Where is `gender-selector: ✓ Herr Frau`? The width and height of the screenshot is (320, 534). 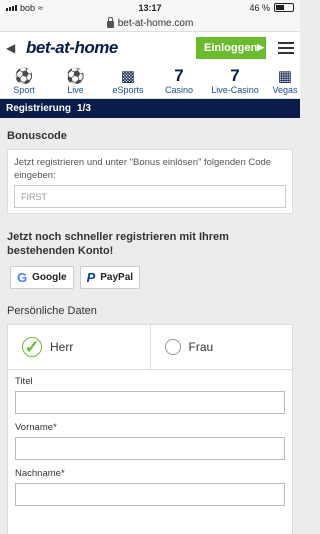 gender-selector: ✓ Herr Frau is located at coordinates (150, 347).